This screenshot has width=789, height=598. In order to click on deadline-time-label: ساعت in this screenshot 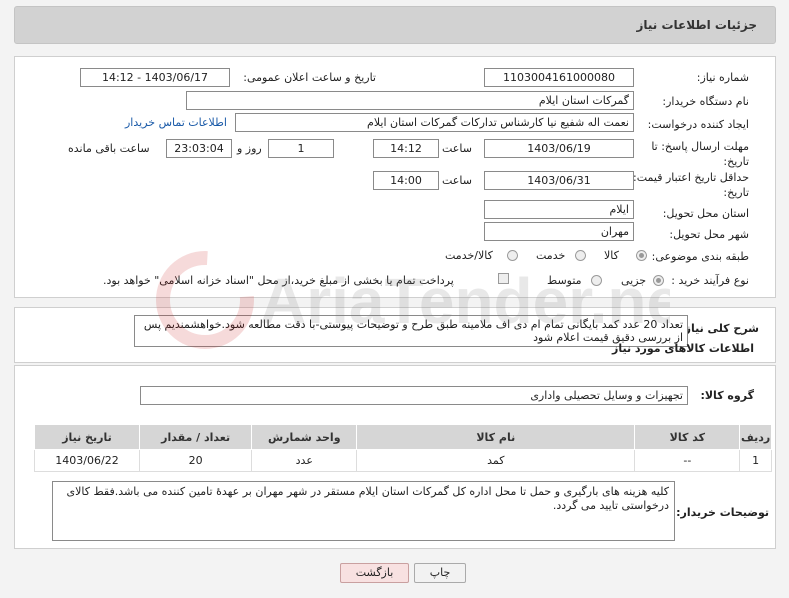, I will do `click(457, 148)`.